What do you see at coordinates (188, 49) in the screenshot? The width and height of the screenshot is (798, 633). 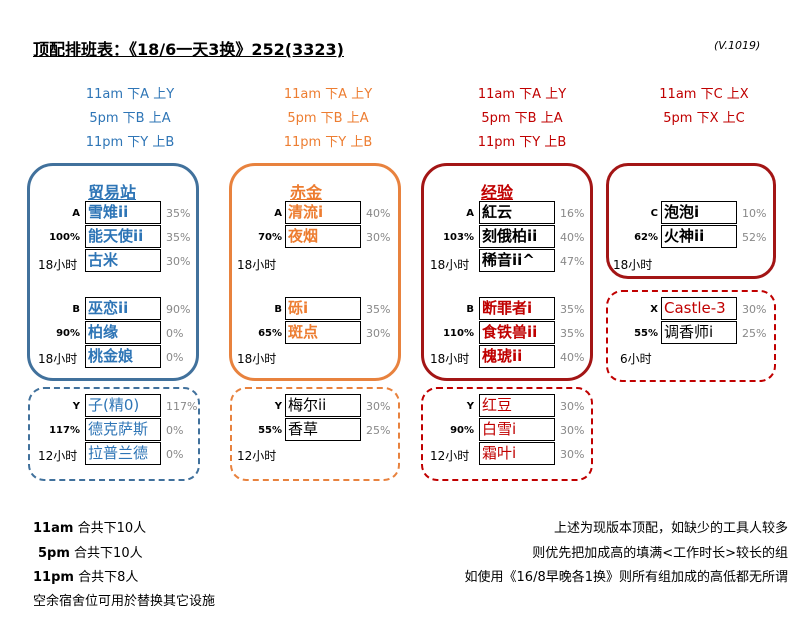 I see `page-title: 顶配排班表：《18/6一天3换》252(3323)` at bounding box center [188, 49].